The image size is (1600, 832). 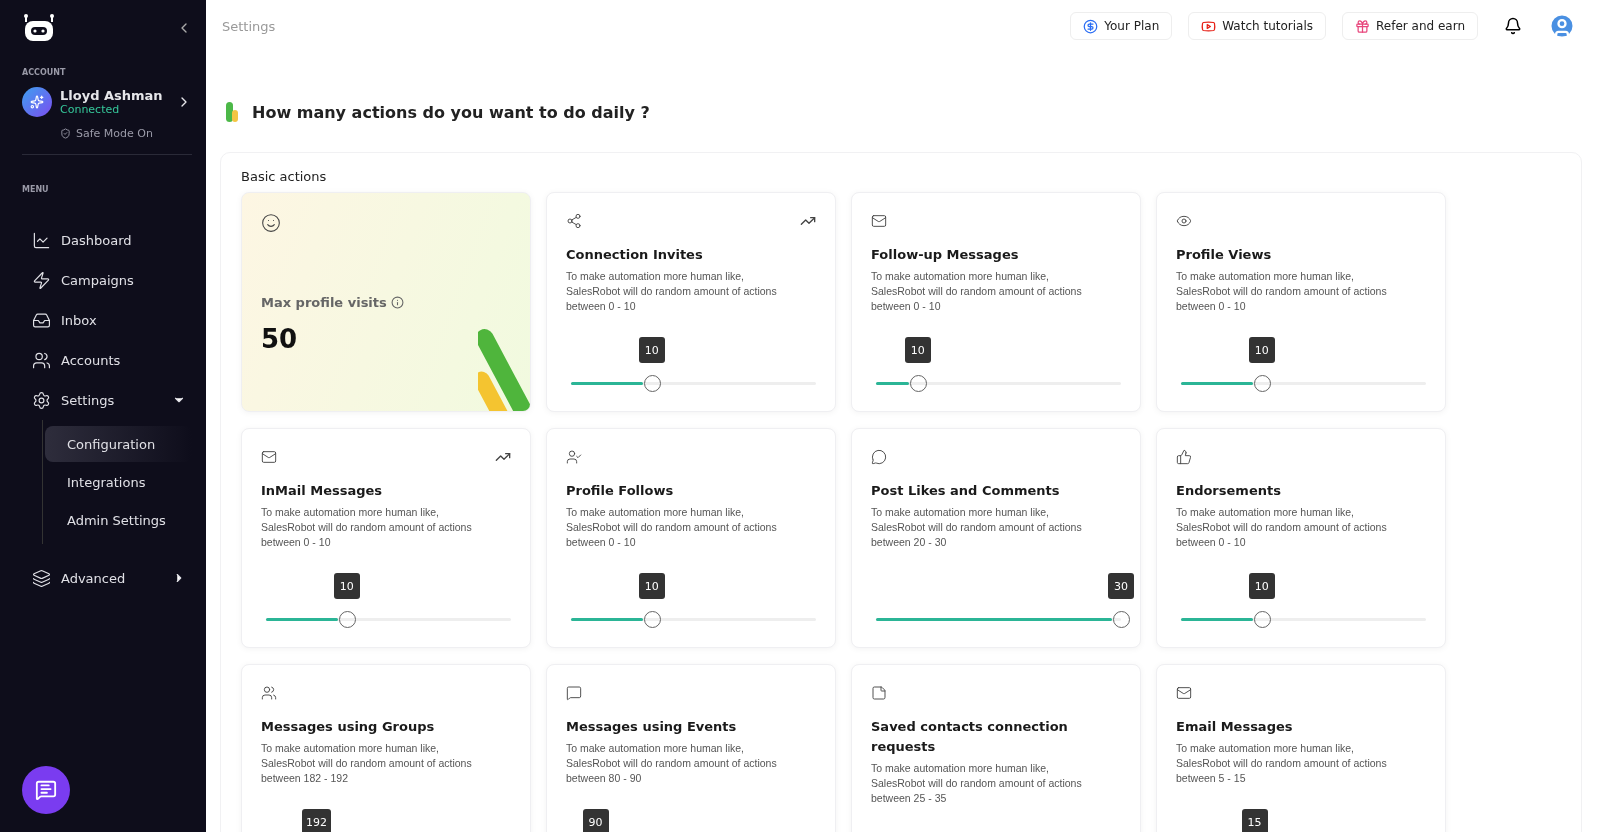 What do you see at coordinates (65, 133) in the screenshot?
I see `shield-icon` at bounding box center [65, 133].